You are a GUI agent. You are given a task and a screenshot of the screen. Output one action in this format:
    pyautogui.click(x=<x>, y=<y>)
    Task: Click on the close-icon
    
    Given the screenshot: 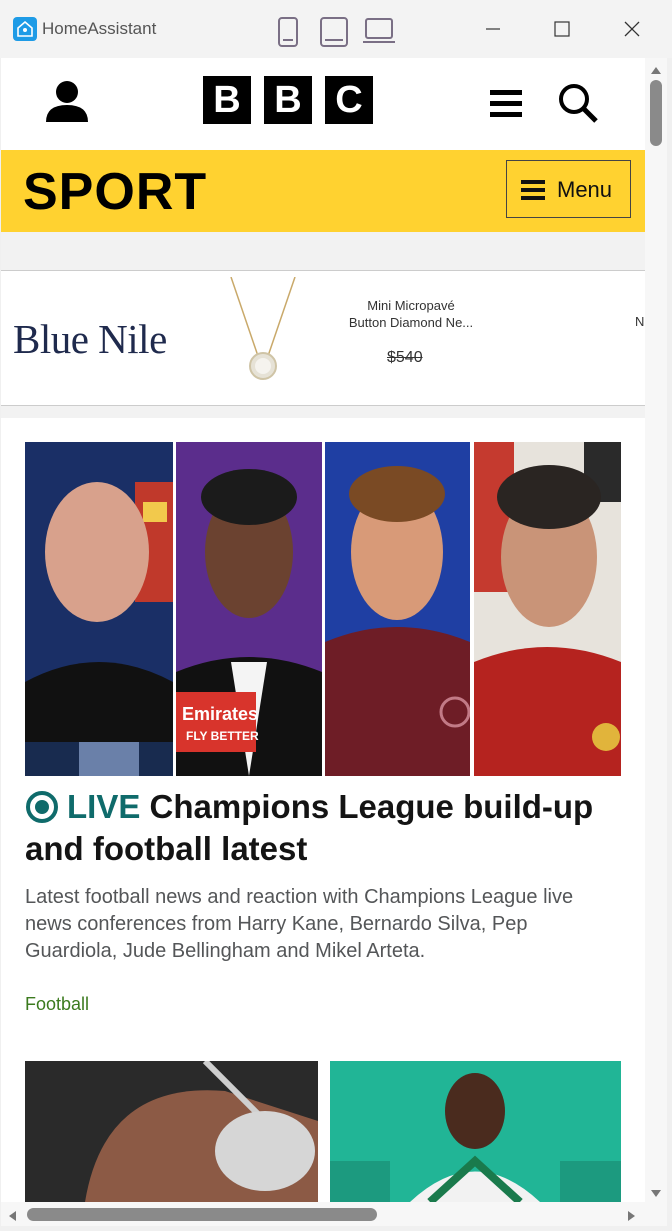 What is the action you would take?
    pyautogui.click(x=632, y=29)
    